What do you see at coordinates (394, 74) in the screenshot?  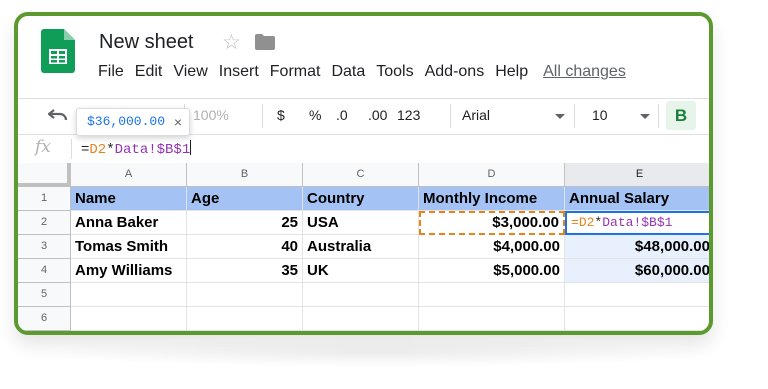 I see `menu-tools: Tools` at bounding box center [394, 74].